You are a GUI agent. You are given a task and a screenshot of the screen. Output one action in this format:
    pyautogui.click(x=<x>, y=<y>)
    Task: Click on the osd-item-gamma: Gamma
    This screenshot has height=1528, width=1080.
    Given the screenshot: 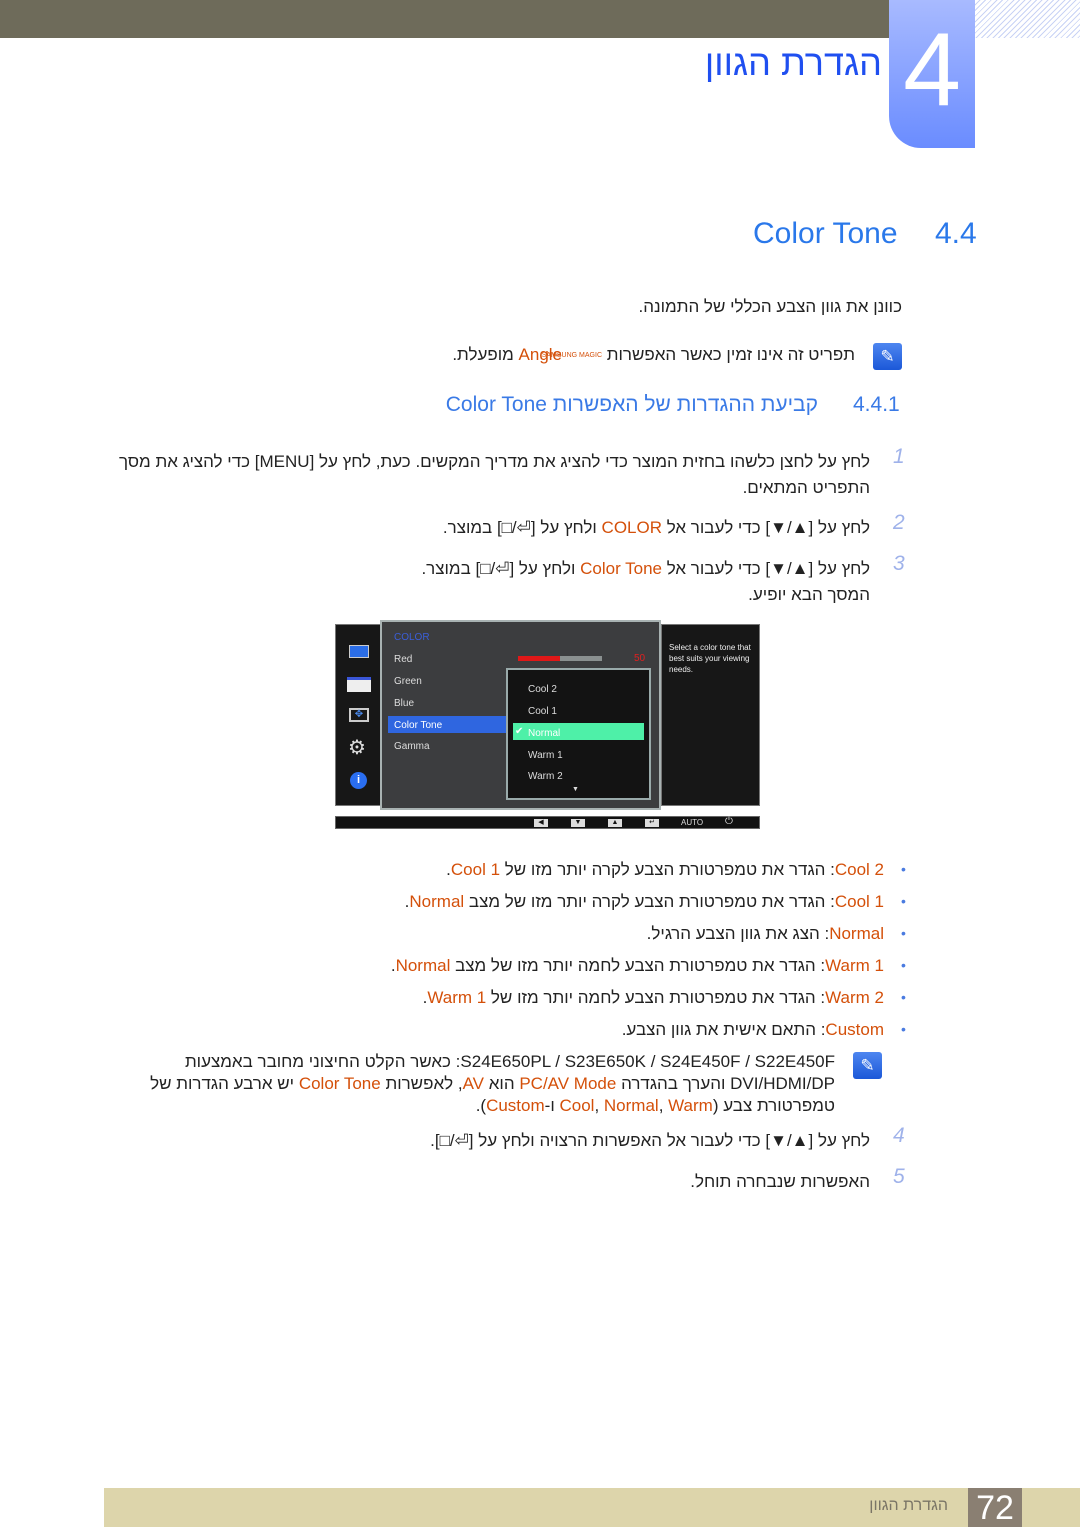 What is the action you would take?
    pyautogui.click(x=412, y=746)
    